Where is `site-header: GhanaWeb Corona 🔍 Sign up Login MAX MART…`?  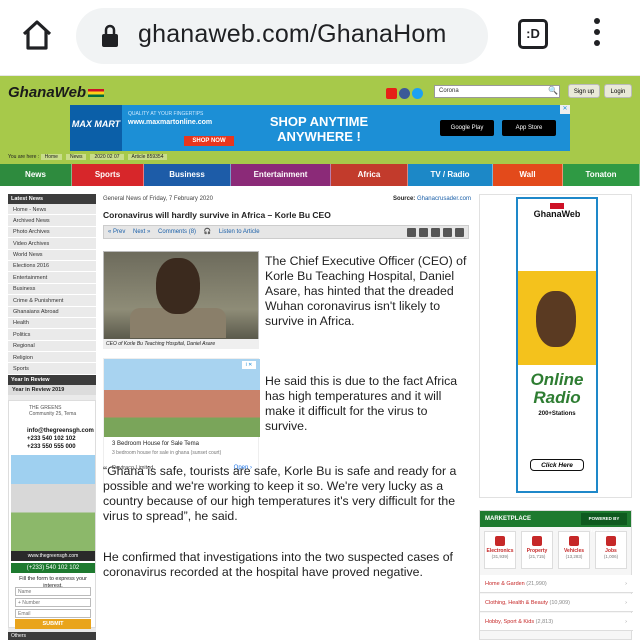
site-header: GhanaWeb Corona 🔍 Sign up Login MAX MART… is located at coordinates (320, 120).